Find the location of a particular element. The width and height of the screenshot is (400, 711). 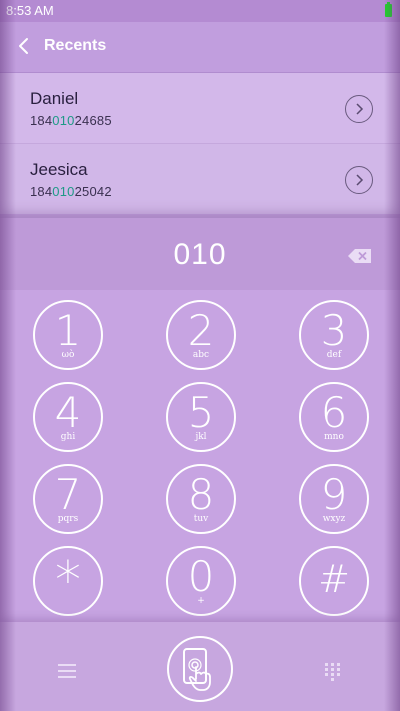

key-letters: def is located at coordinates (334, 355).